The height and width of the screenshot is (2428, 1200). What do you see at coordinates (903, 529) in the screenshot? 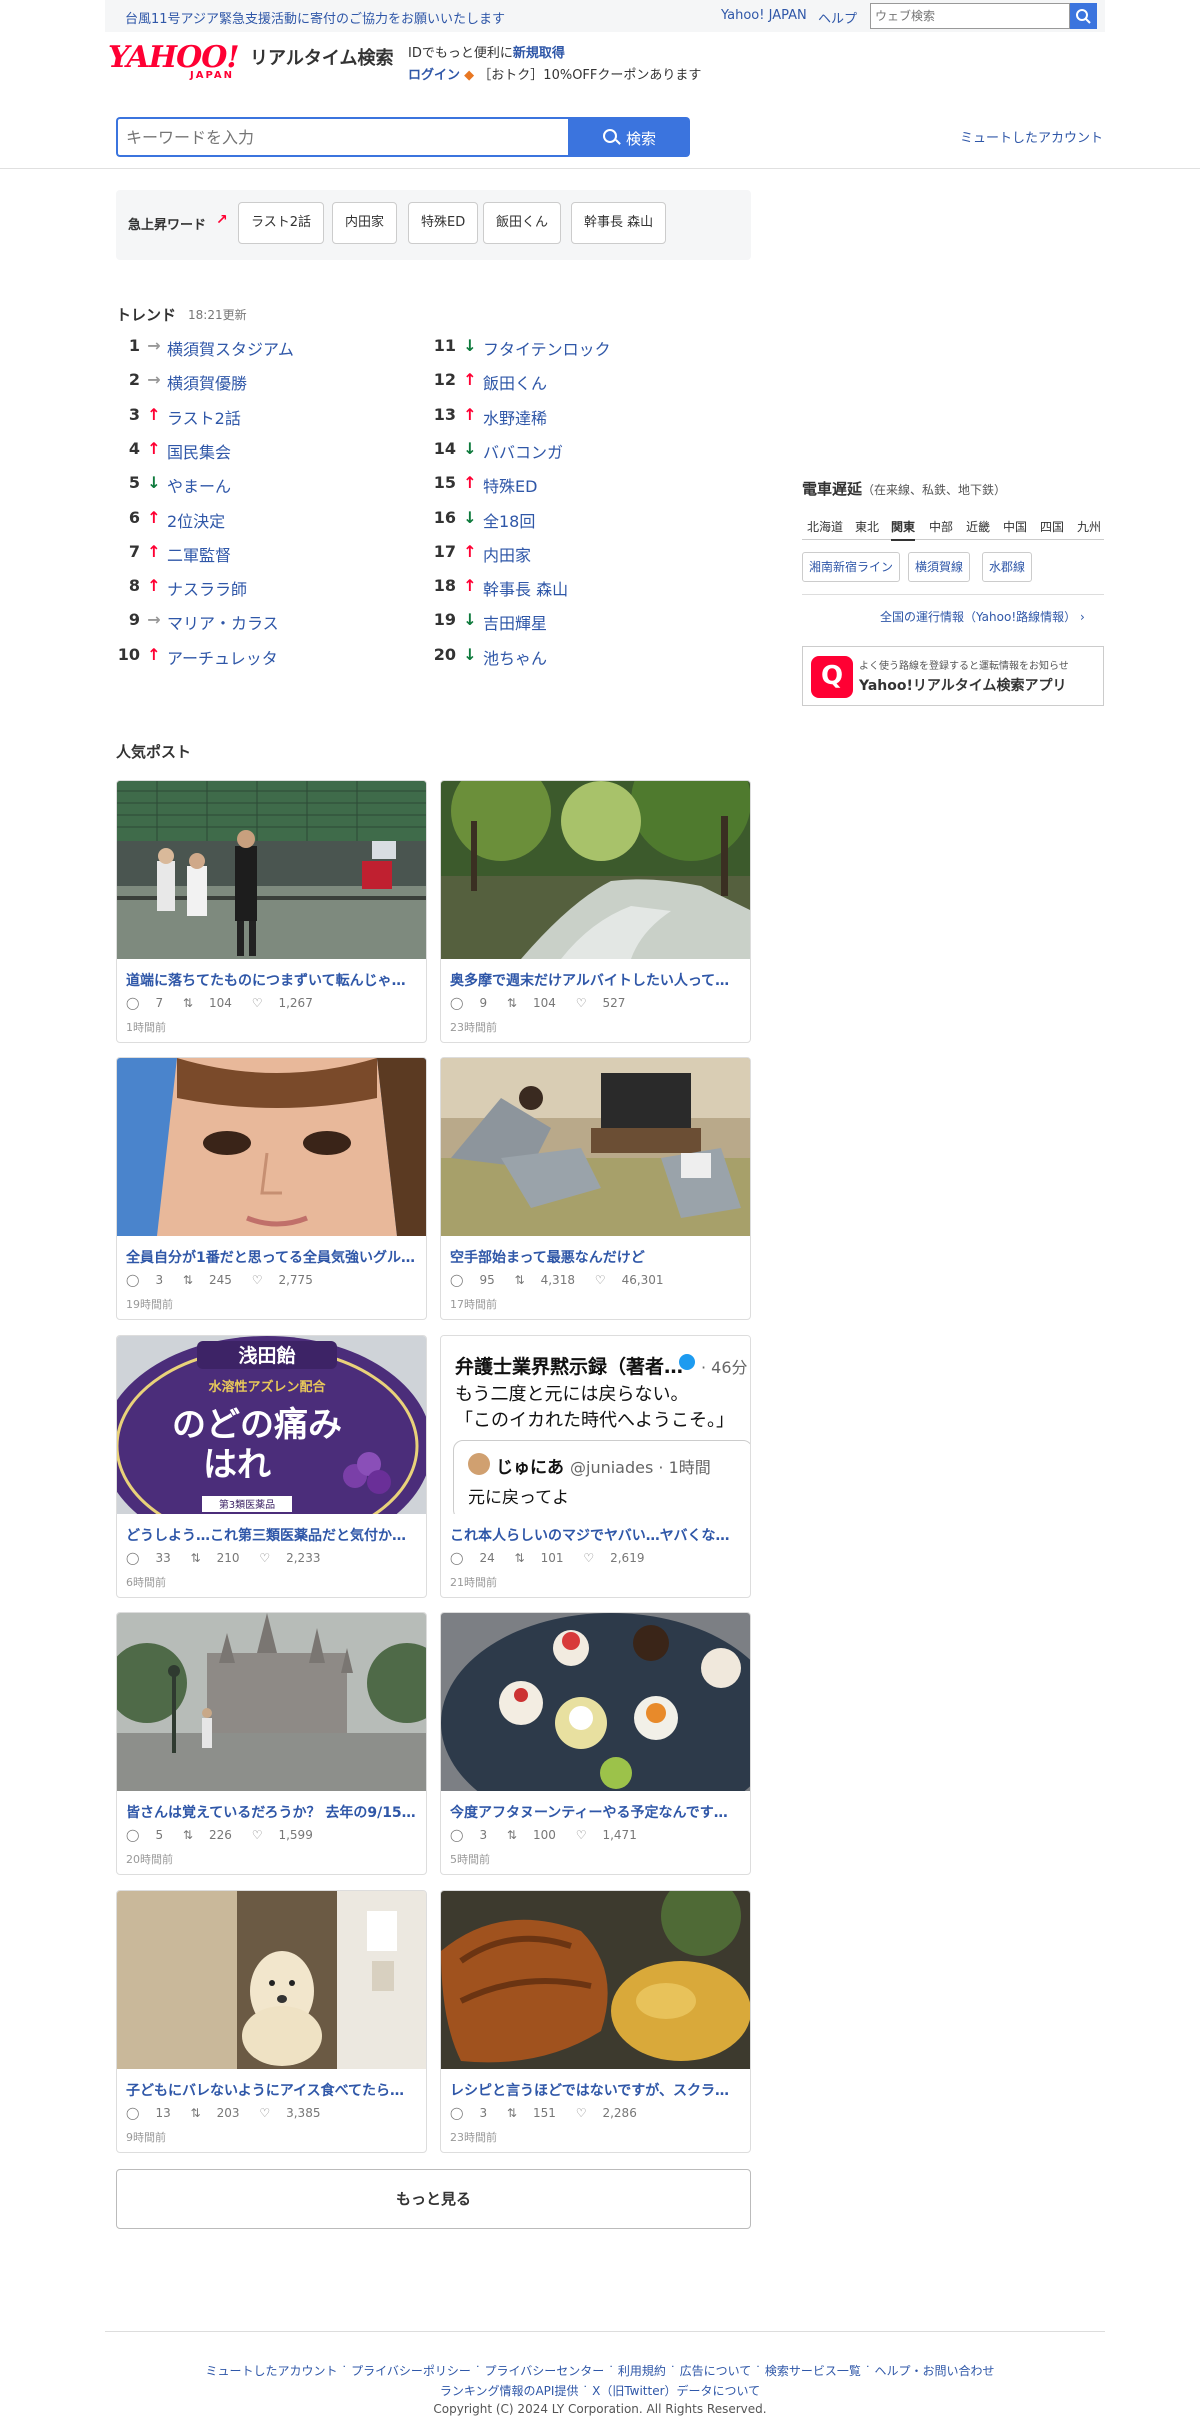
I see `tab-region: 関東` at bounding box center [903, 529].